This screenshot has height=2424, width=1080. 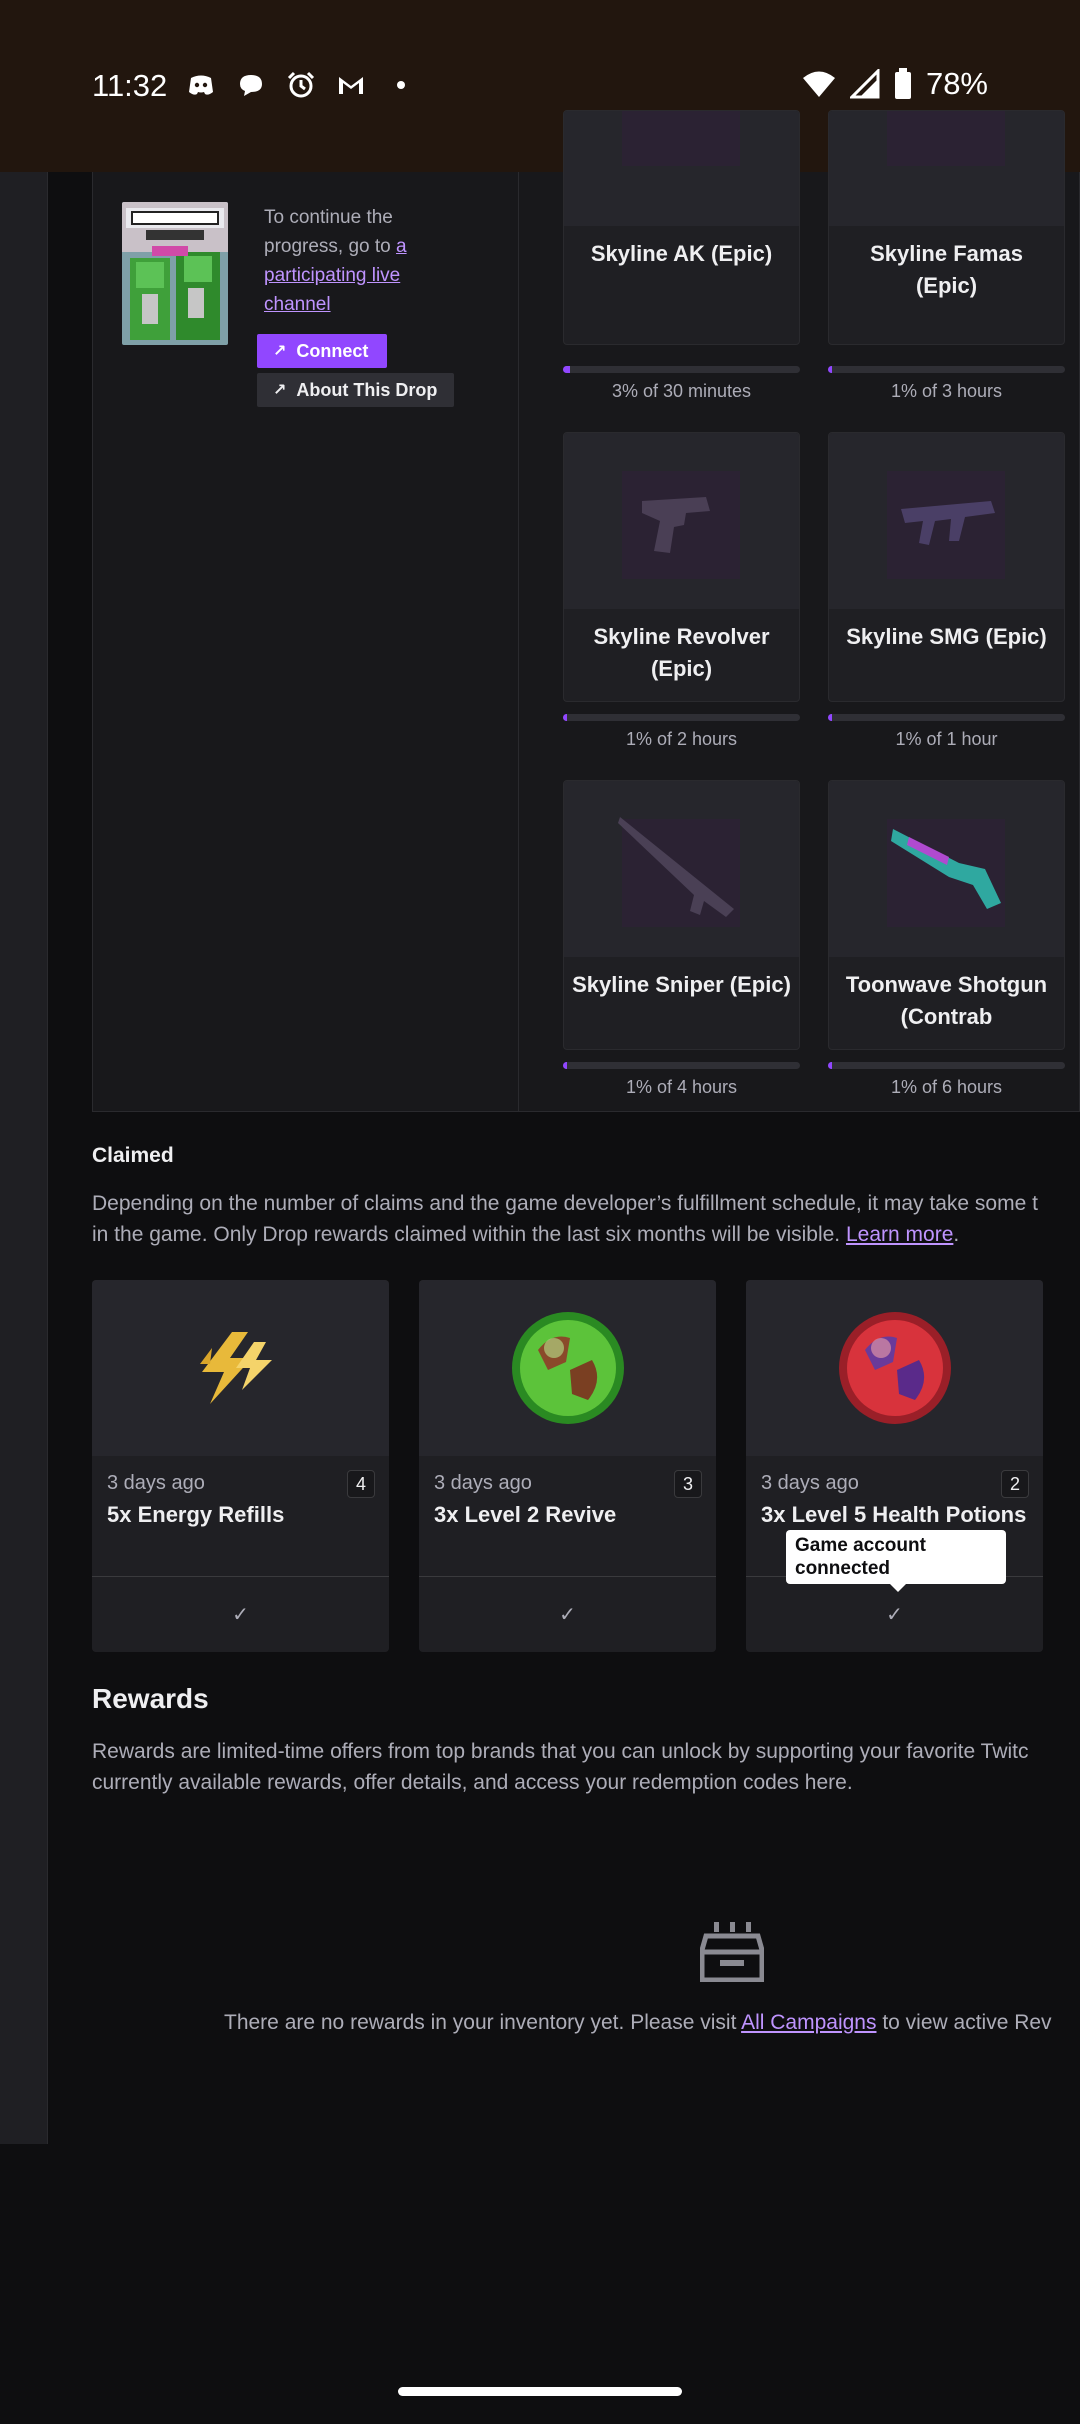 I want to click on drop-progress-text: 1% of 1 hour, so click(x=946, y=739).